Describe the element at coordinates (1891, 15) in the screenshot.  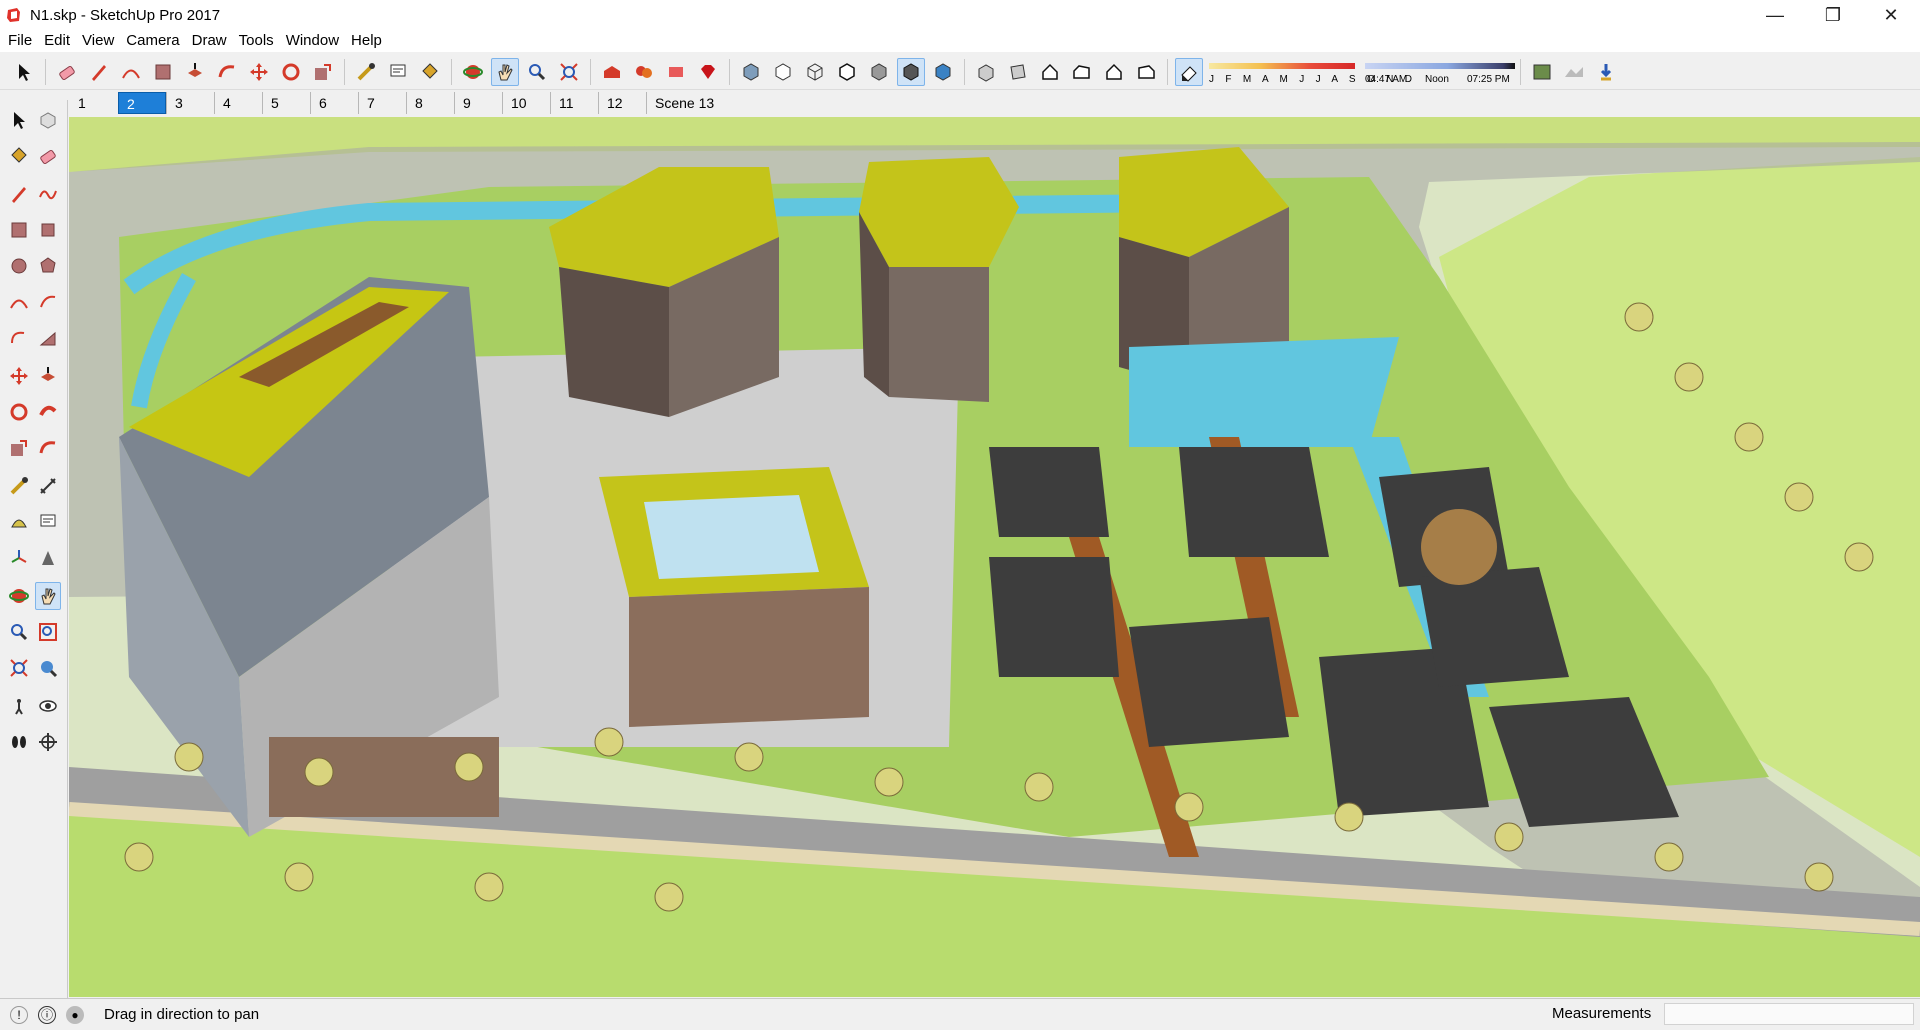
I see `close-button: ✕` at that location.